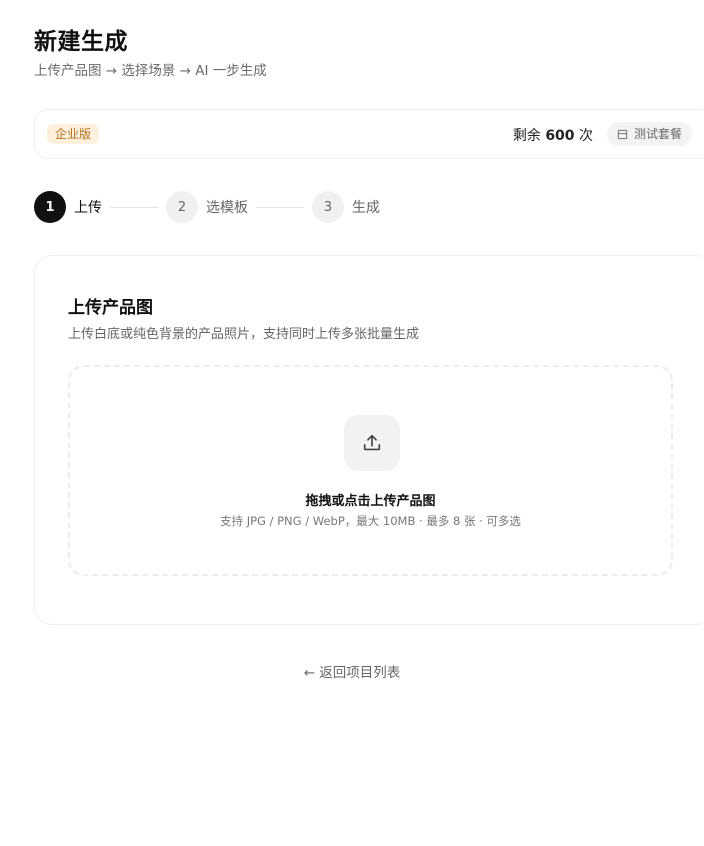  I want to click on step-2-number: 2, so click(182, 207).